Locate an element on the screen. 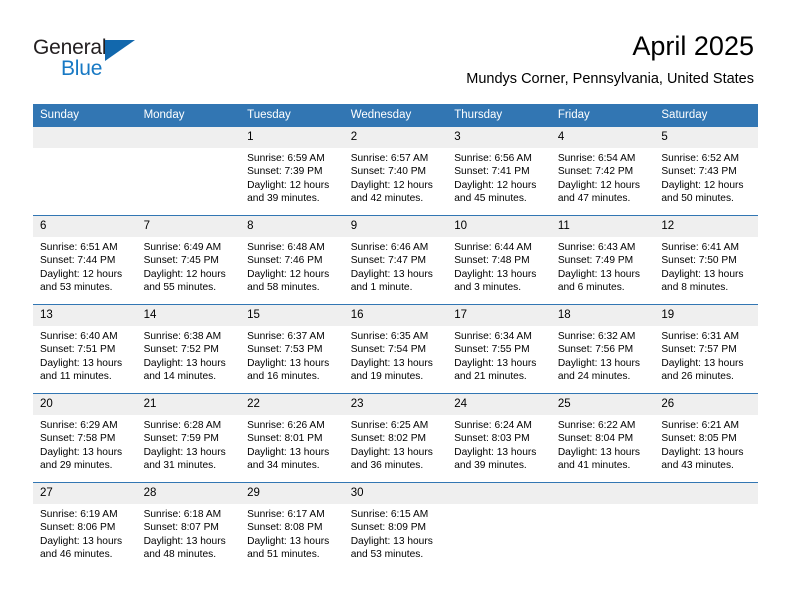 The width and height of the screenshot is (792, 612). sunset-text: Sunset: 7:57 PM is located at coordinates (699, 350).